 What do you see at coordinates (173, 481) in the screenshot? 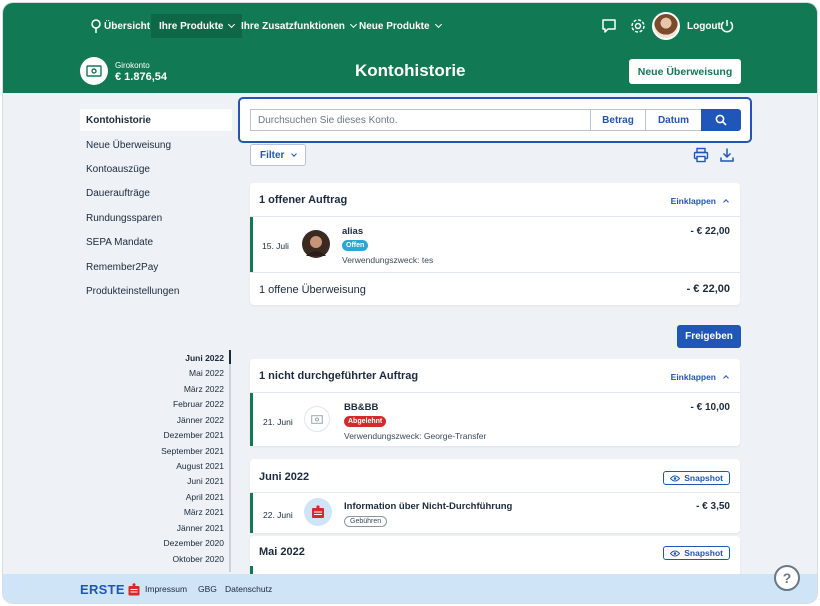
I see `timeline-item: Juni 2021` at bounding box center [173, 481].